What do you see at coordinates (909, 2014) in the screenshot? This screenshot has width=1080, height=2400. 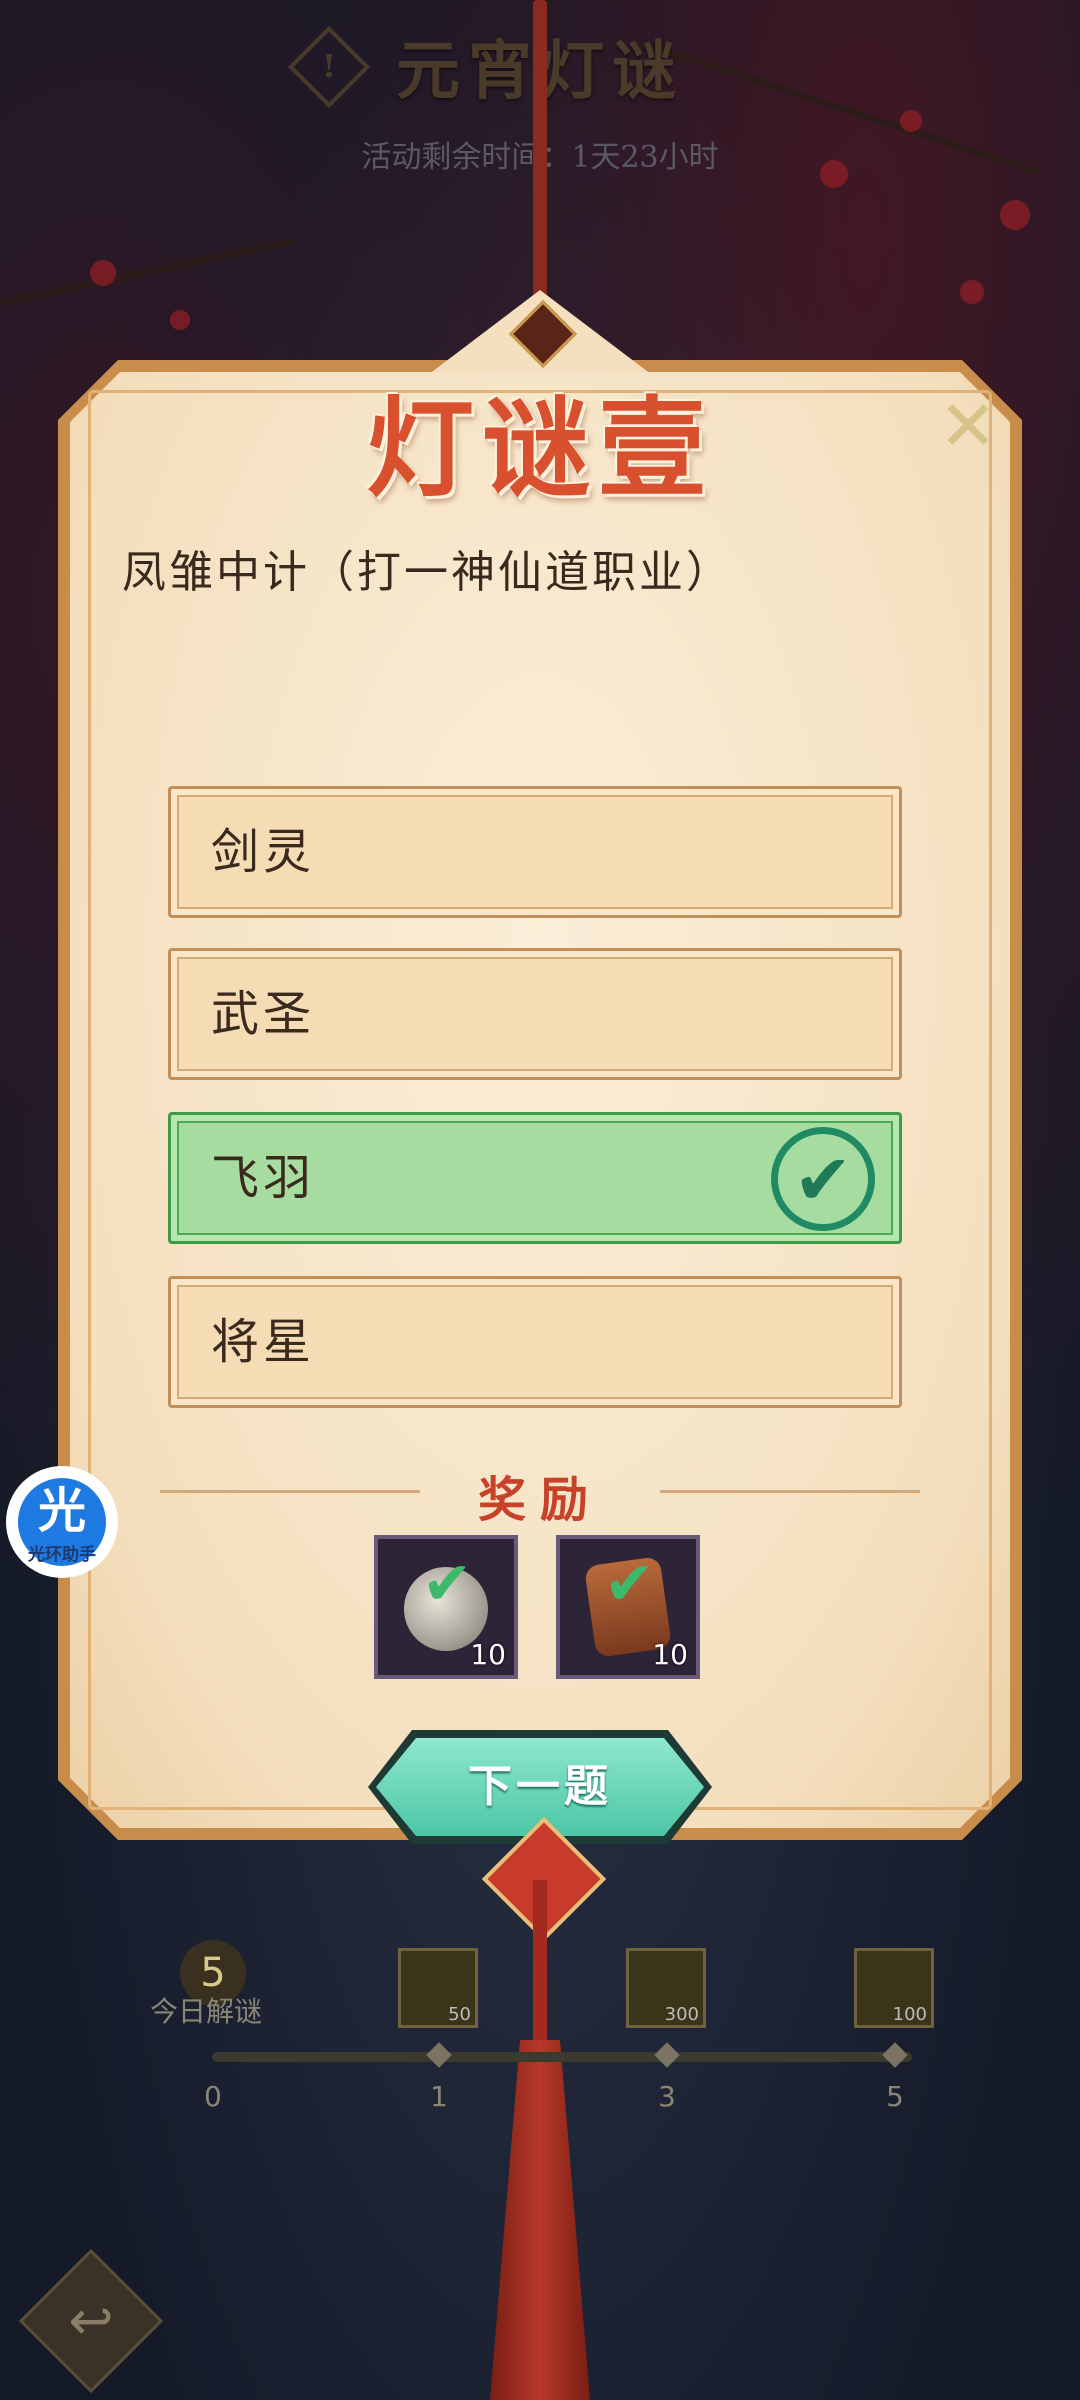 I see `milestone-reward-count: 100` at bounding box center [909, 2014].